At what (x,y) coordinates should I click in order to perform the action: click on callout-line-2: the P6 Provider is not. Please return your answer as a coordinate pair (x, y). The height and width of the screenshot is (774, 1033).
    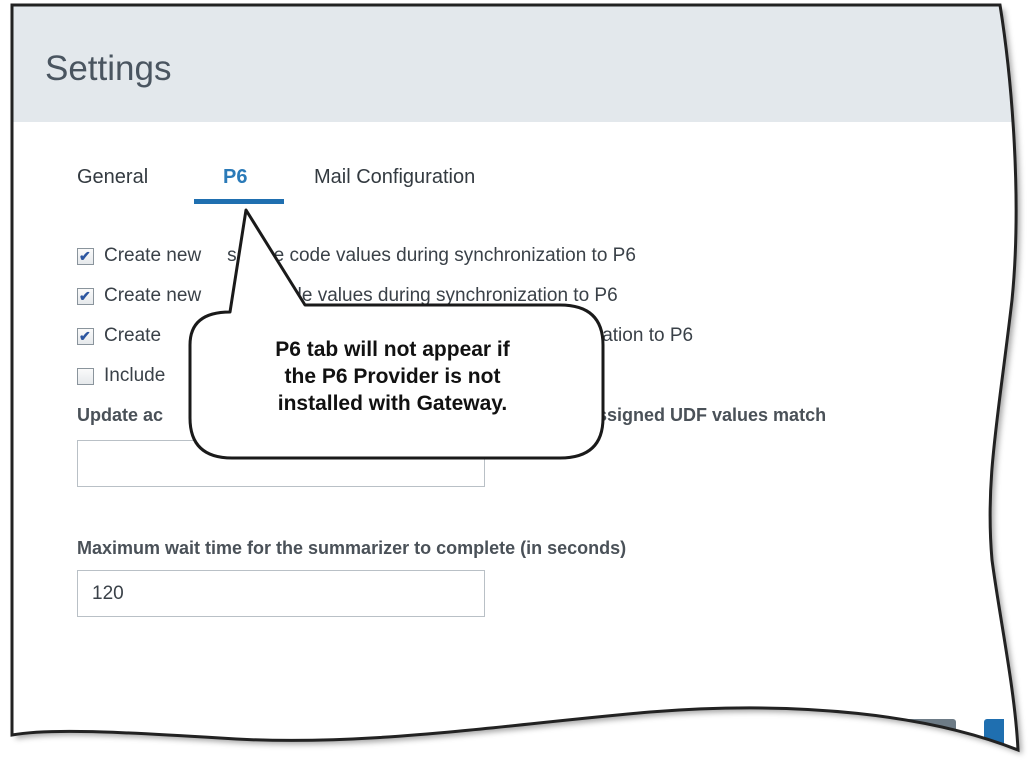
    Looking at the image, I should click on (392, 376).